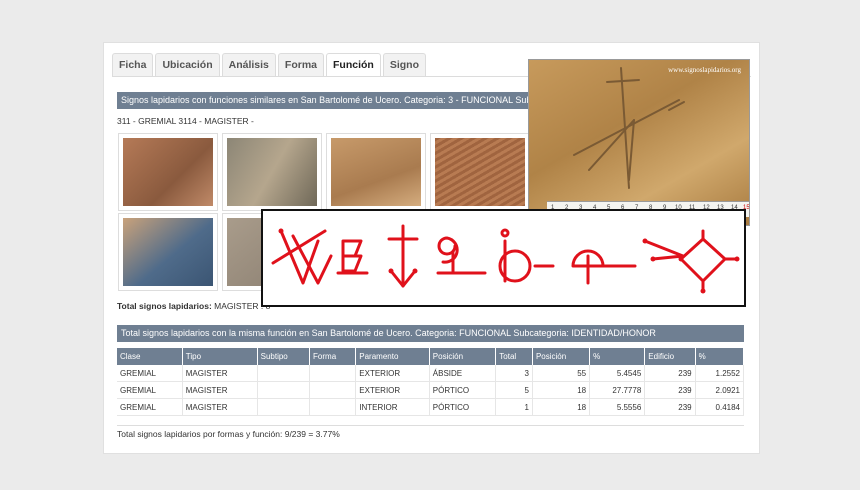  What do you see at coordinates (185, 121) in the screenshot?
I see `category-subtitle: 311 - GREMIAL 3114 - MAGISTER -` at bounding box center [185, 121].